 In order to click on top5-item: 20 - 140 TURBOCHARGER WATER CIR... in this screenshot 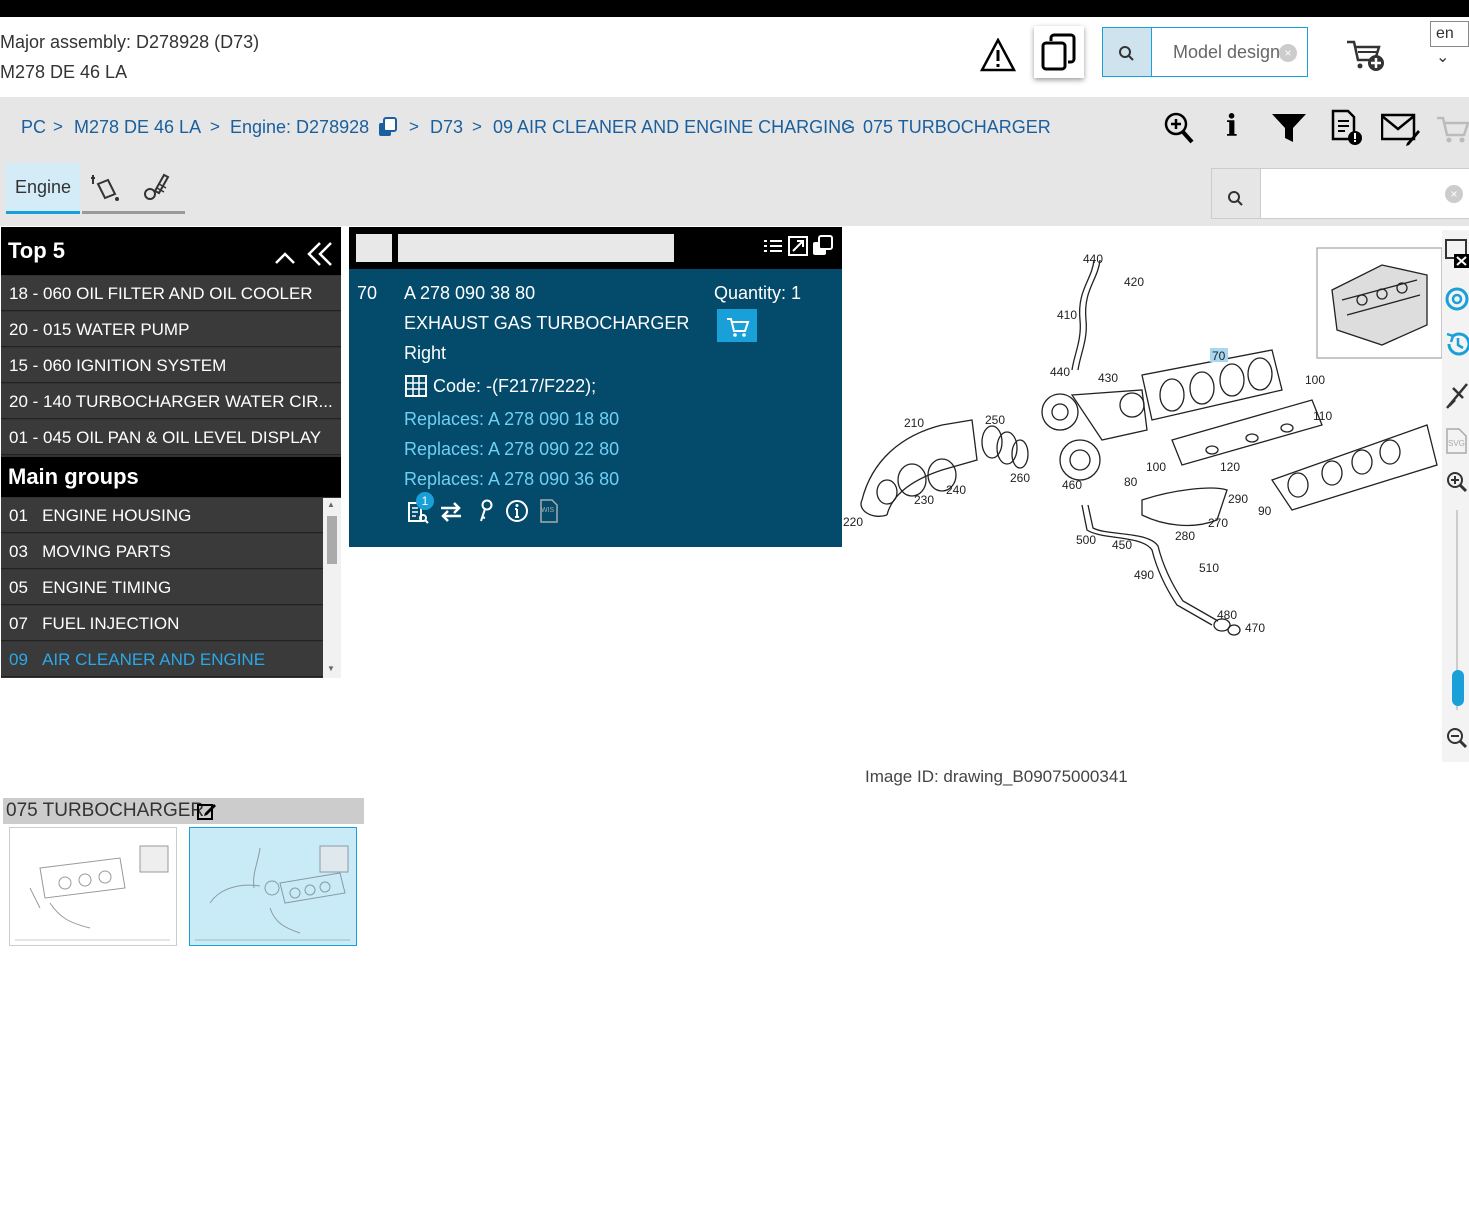, I will do `click(171, 401)`.